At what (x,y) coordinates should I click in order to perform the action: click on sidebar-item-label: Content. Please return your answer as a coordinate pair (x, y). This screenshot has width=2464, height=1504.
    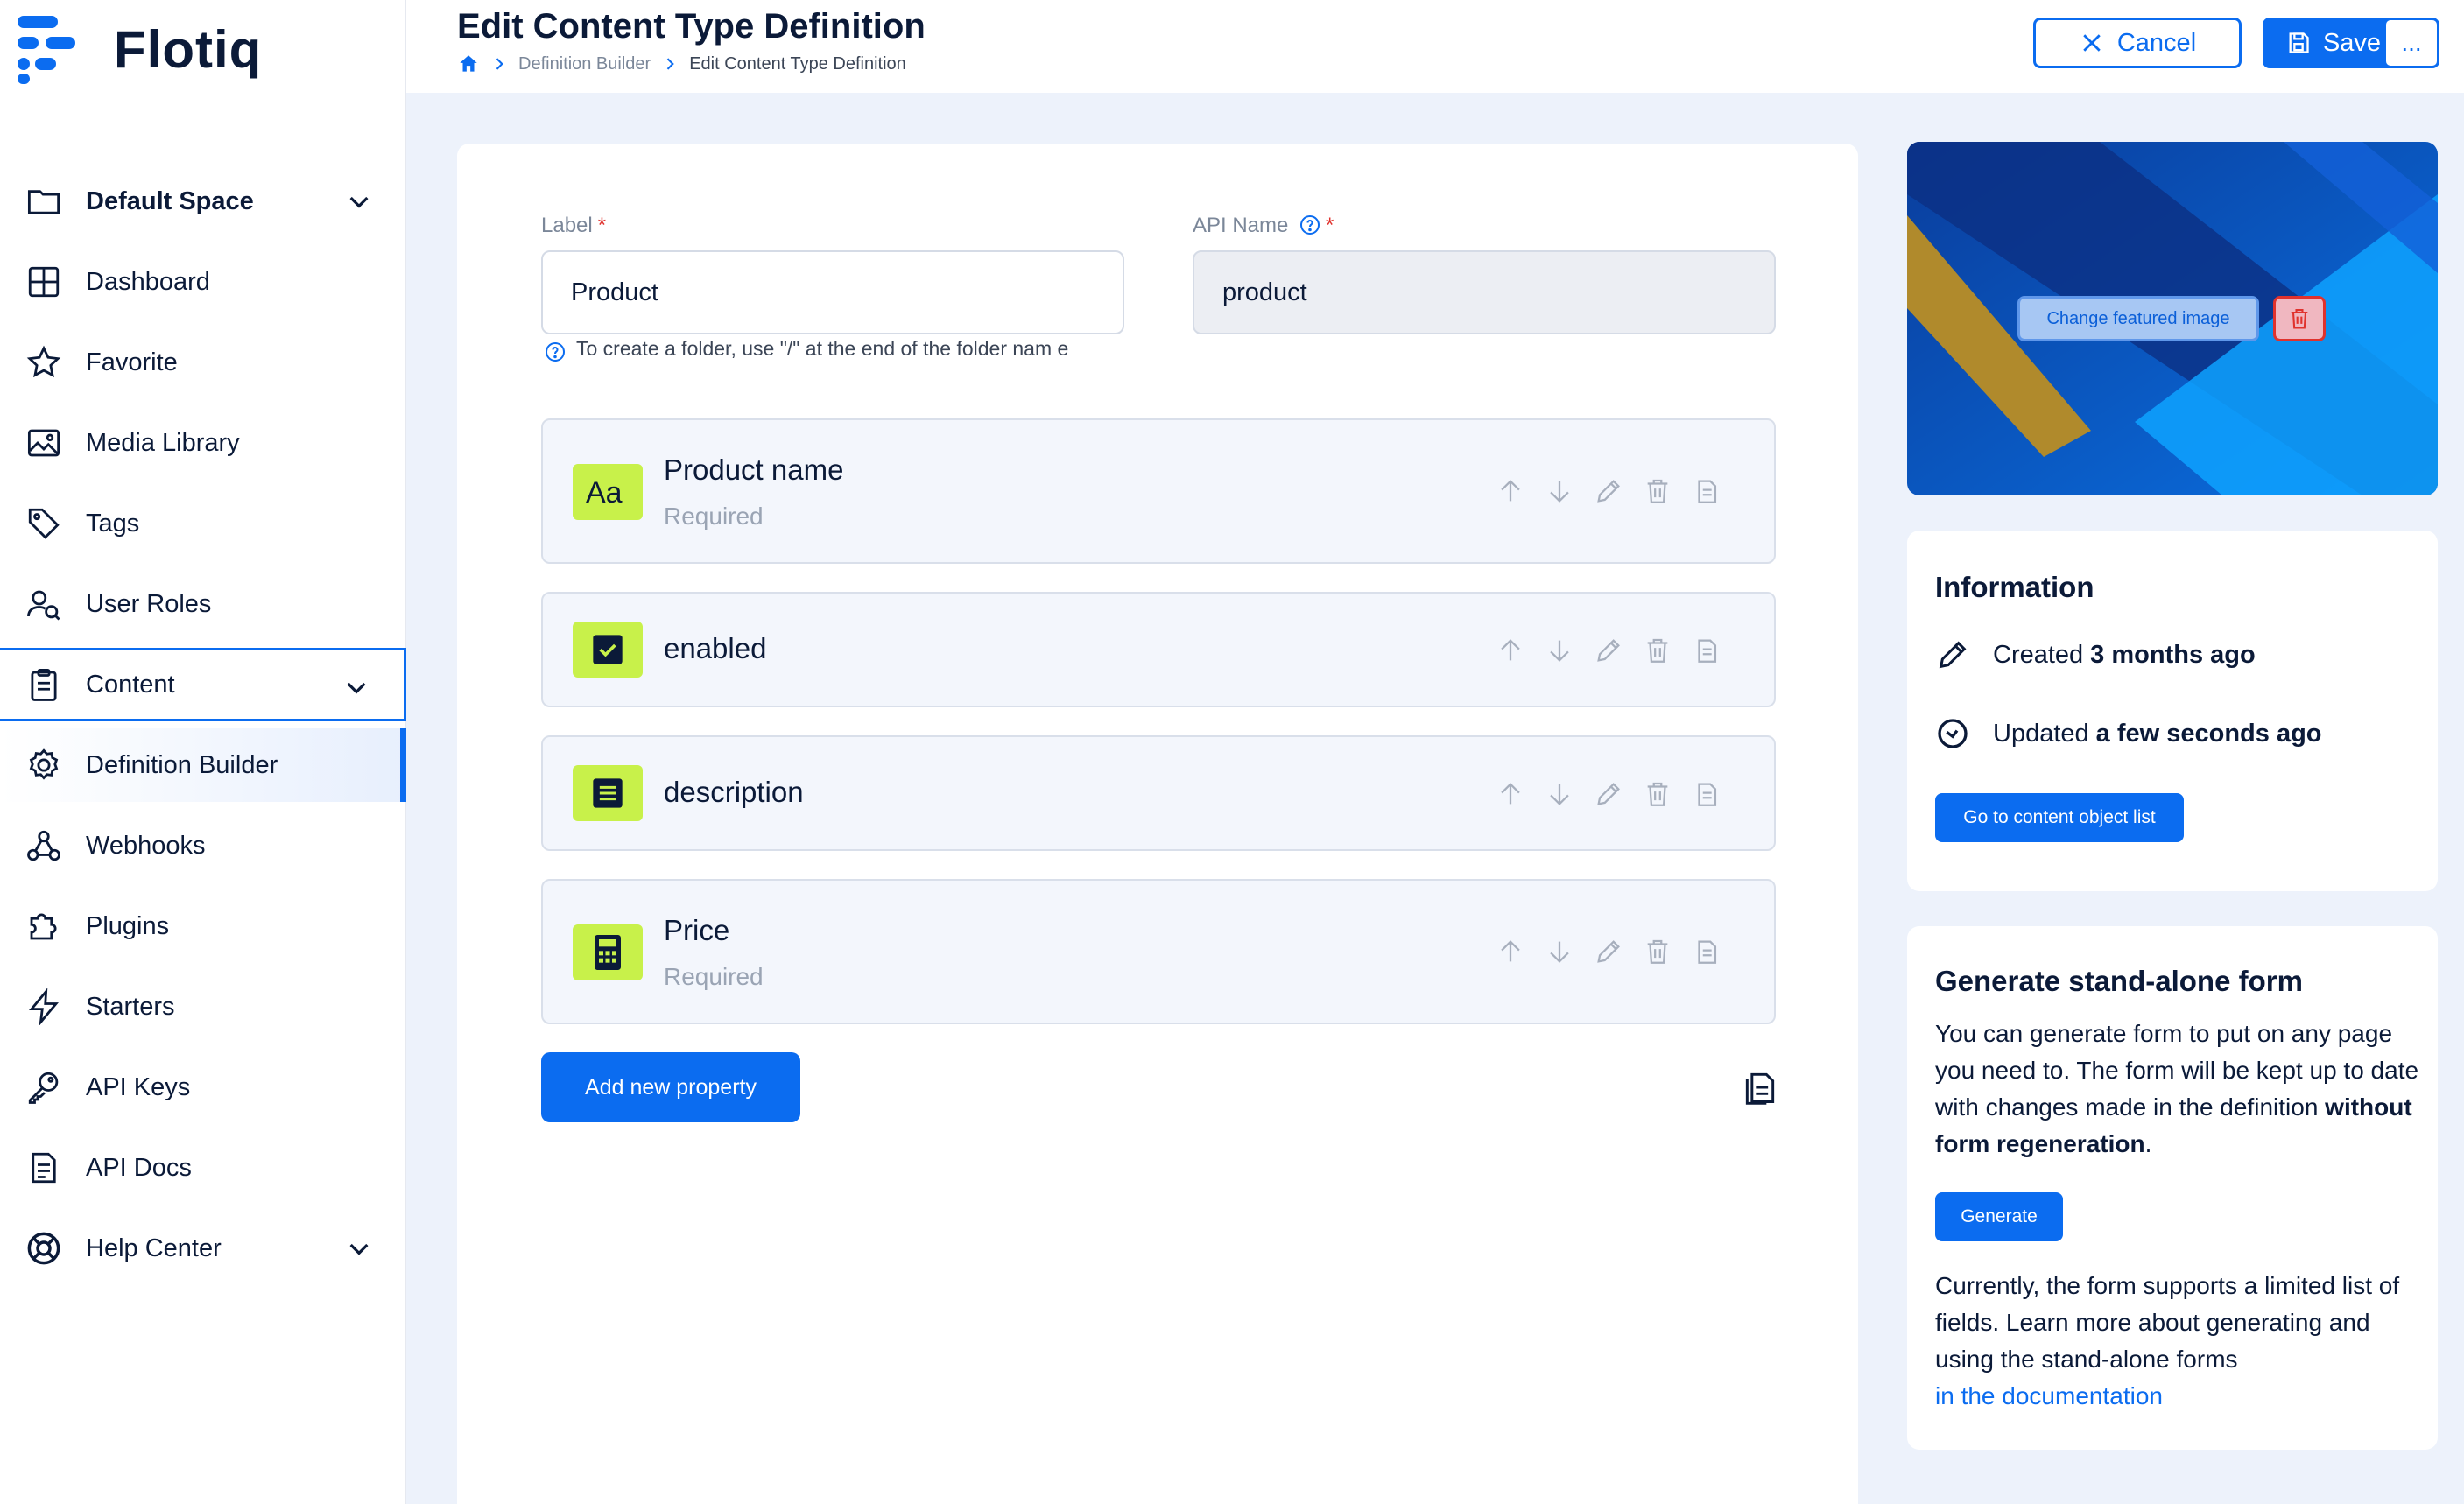
    Looking at the image, I should click on (130, 684).